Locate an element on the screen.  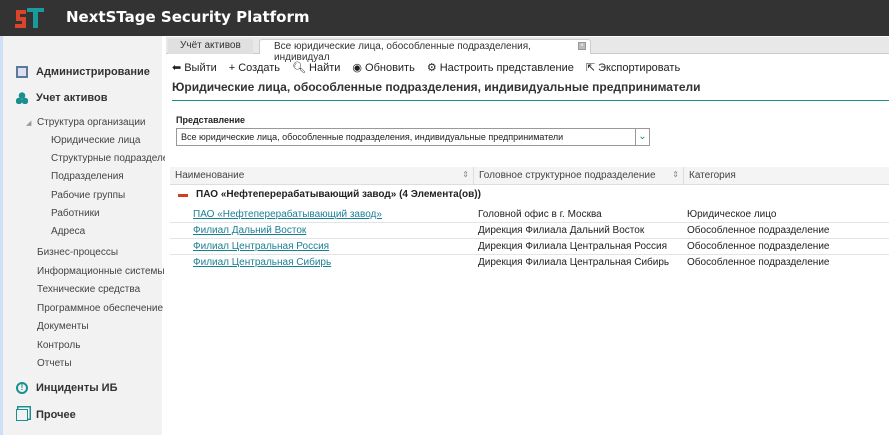
close-tab-icon: × is located at coordinates (582, 46).